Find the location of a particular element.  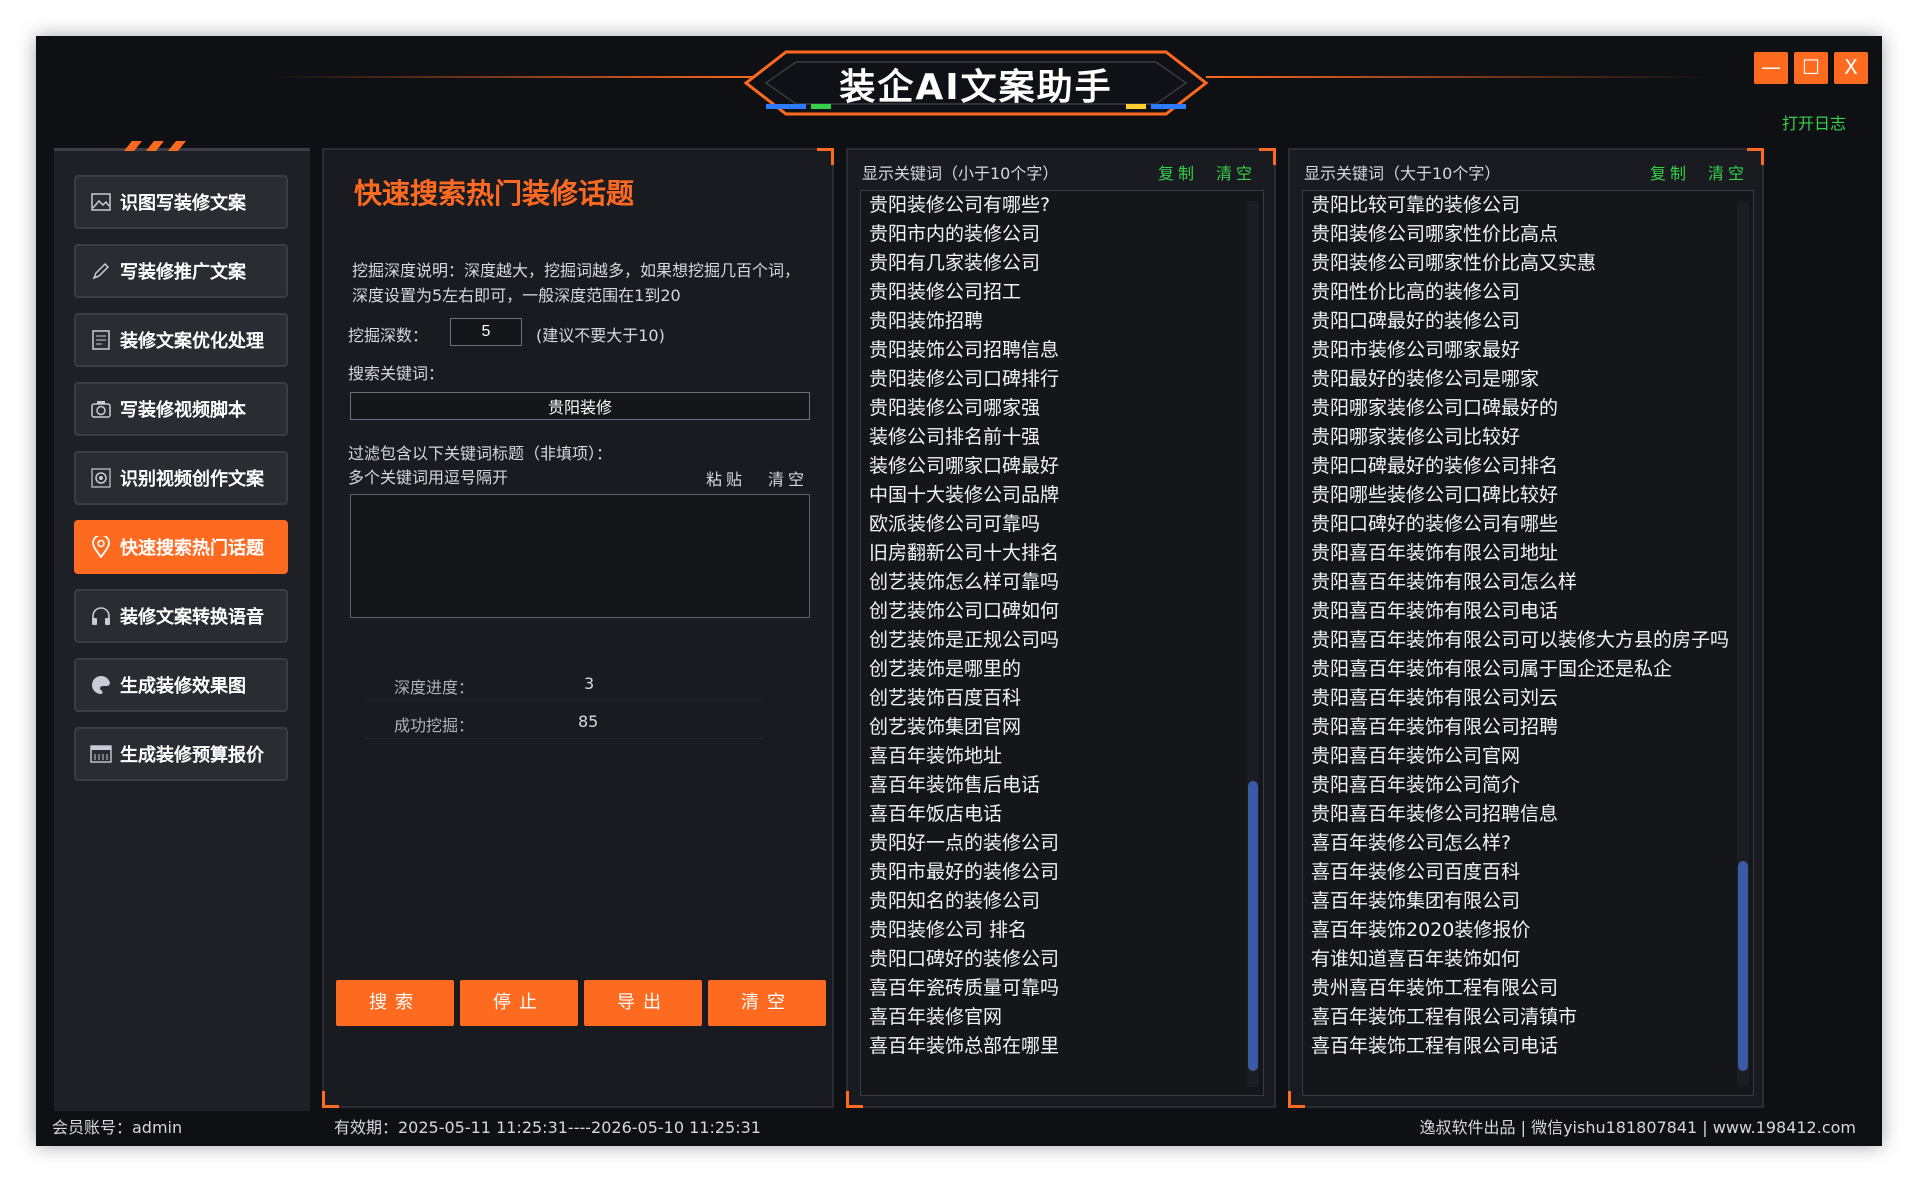

list-item: 喜百年装饰集团有限公司 is located at coordinates (1532, 901).